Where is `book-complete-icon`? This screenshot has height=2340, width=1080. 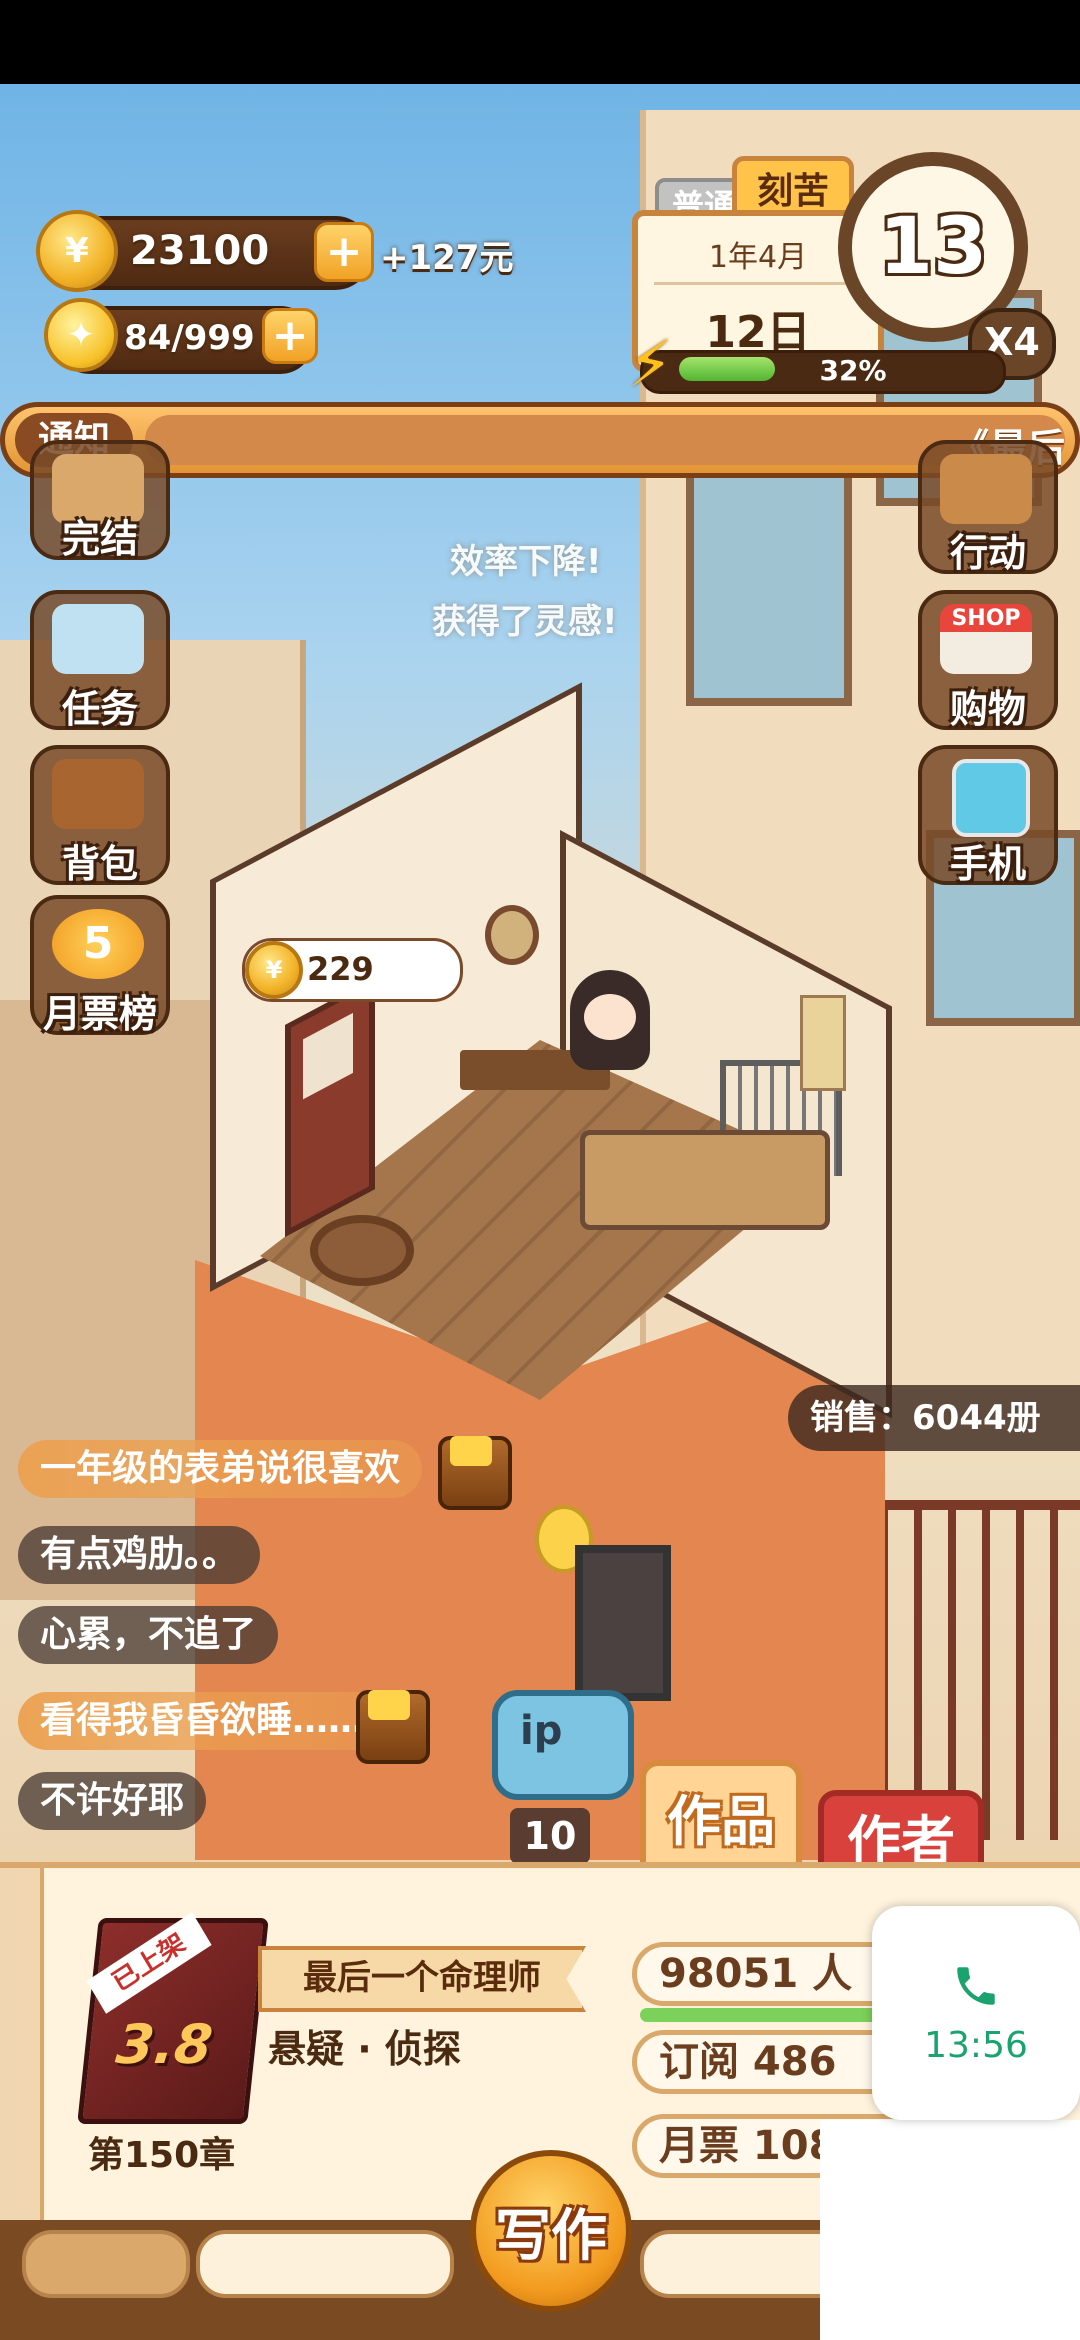 book-complete-icon is located at coordinates (98, 489).